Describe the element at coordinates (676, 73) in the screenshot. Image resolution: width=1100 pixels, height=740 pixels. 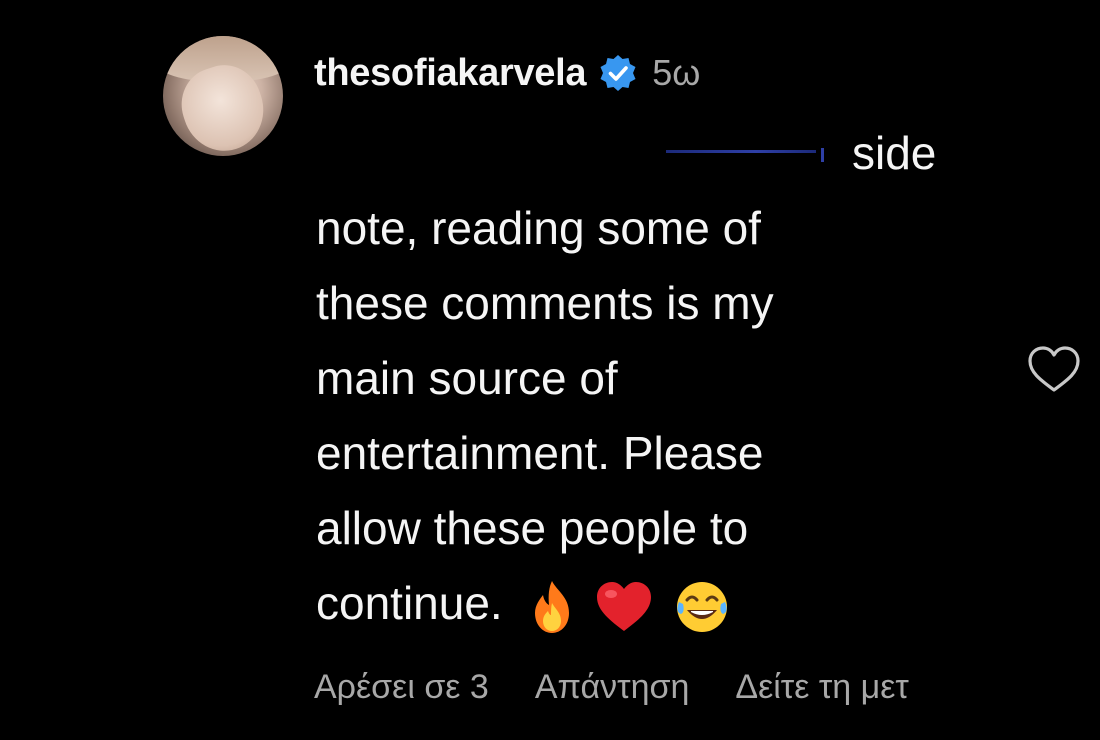
I see `comment-timestamp: 5ω` at that location.